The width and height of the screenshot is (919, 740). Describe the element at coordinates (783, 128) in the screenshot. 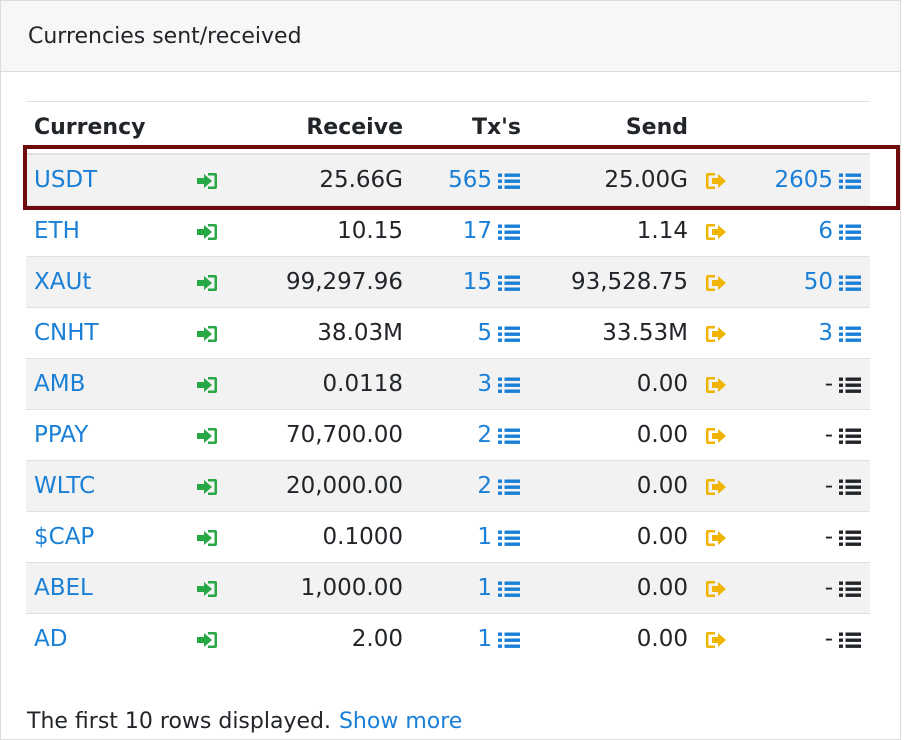

I see `header-empty` at that location.